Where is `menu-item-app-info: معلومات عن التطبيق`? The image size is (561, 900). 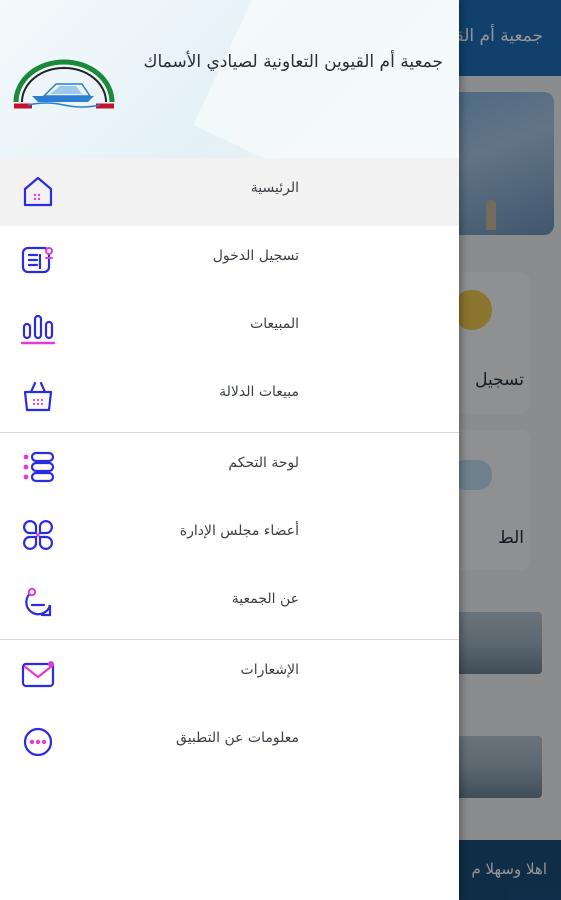 menu-item-app-info: معلومات عن التطبيق is located at coordinates (229, 742).